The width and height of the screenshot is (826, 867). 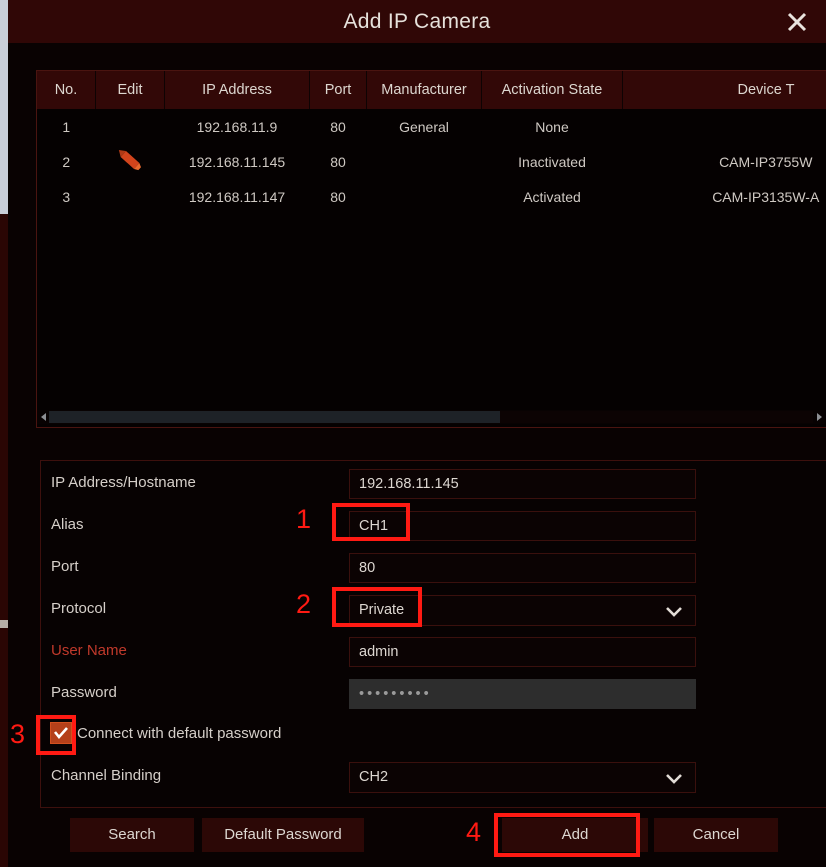 I want to click on checkmark-icon, so click(x=60, y=733).